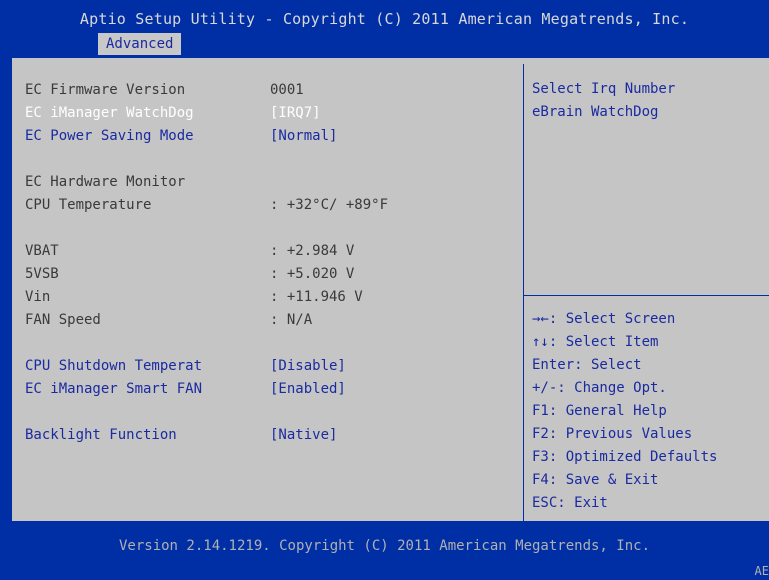  What do you see at coordinates (63, 320) in the screenshot?
I see `fan-speed-label: FAN Speed` at bounding box center [63, 320].